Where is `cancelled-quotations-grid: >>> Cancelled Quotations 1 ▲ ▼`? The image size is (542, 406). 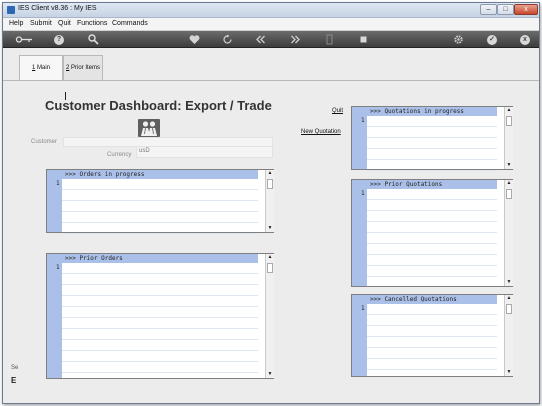 cancelled-quotations-grid: >>> Cancelled Quotations 1 ▲ ▼ is located at coordinates (432, 335).